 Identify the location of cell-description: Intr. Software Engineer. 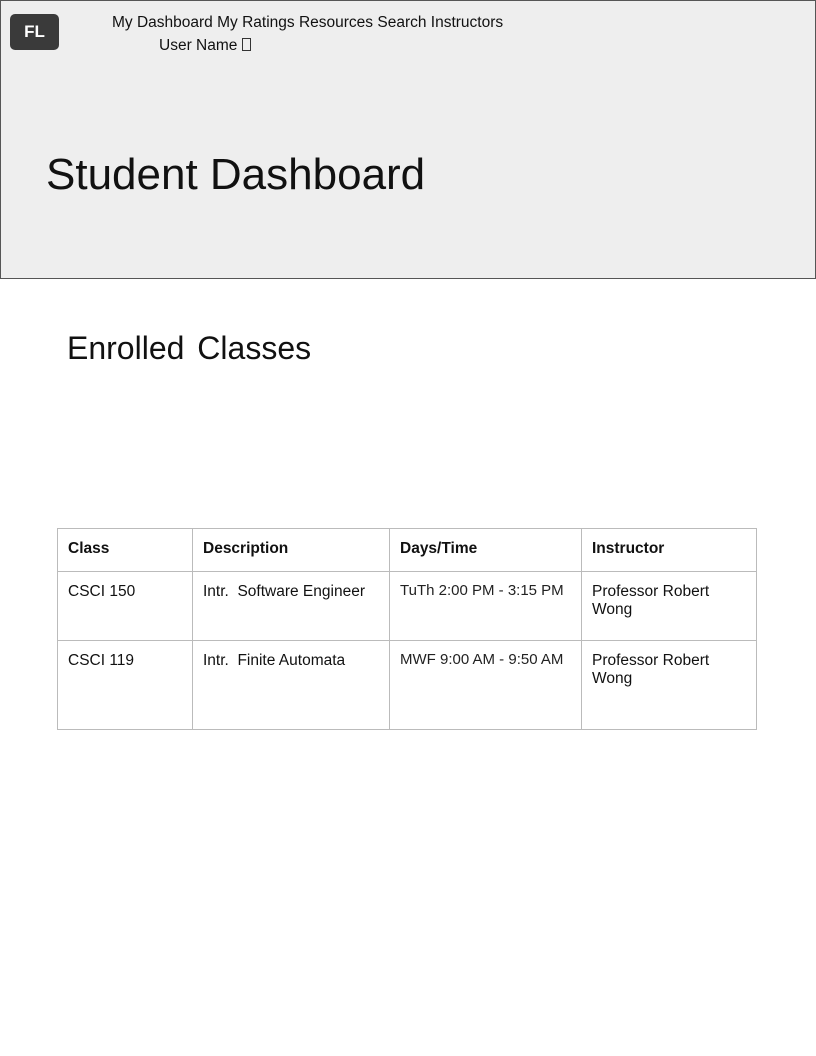
(291, 606).